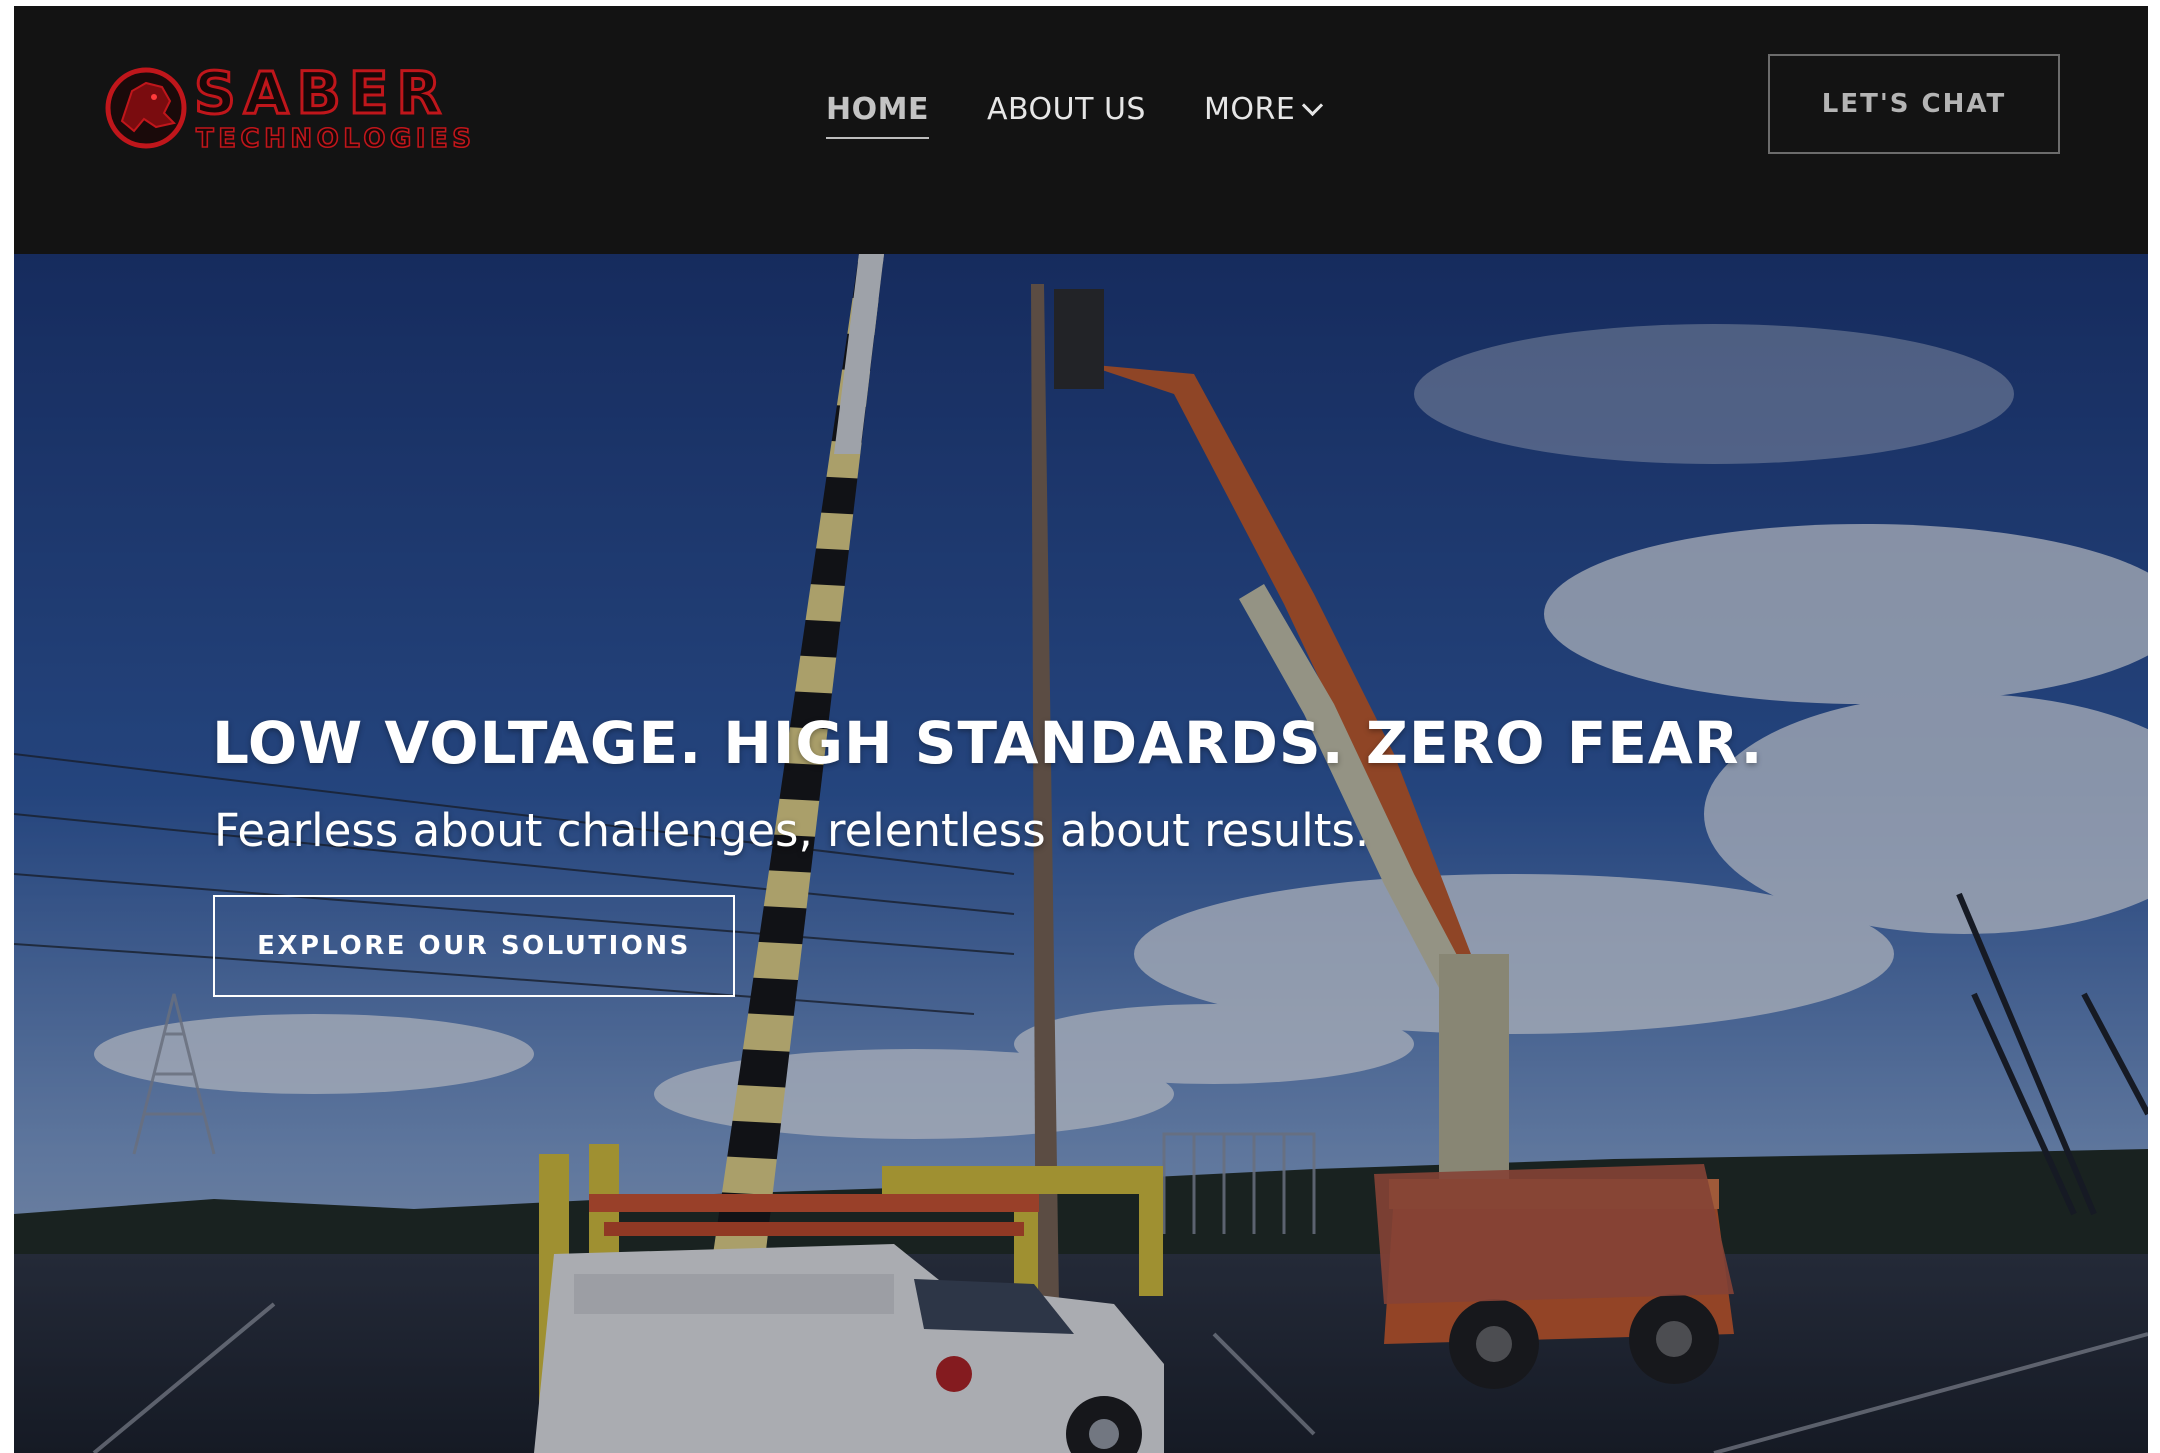  I want to click on logo-graphic: SABER TECHNOLOGIES, so click(290, 108).